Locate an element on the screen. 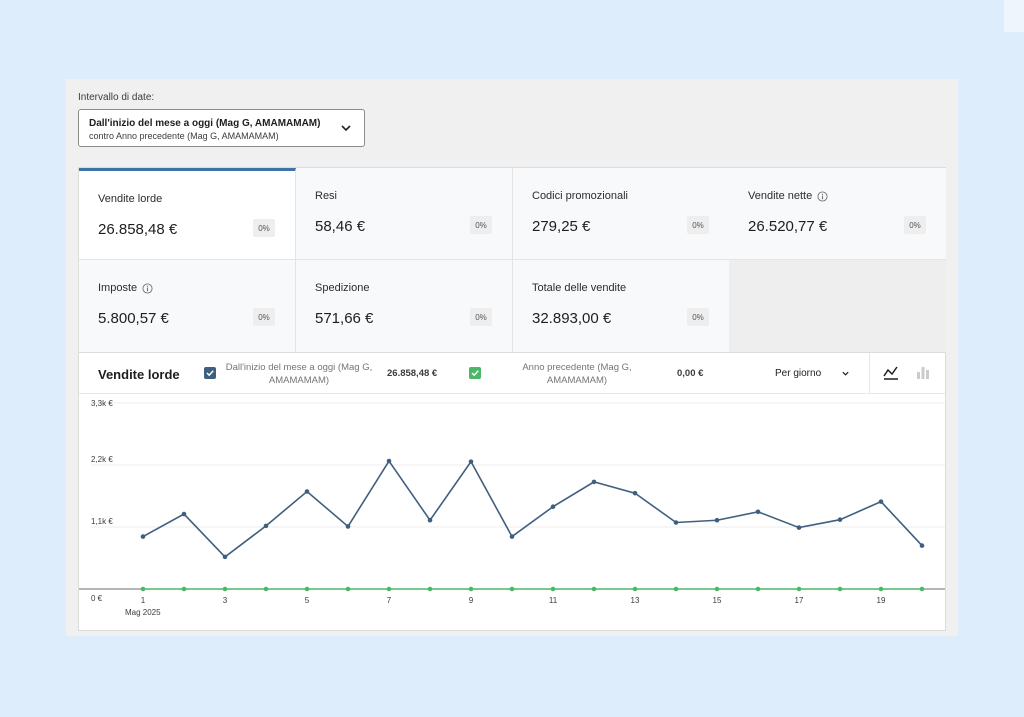  x-tick-label: 11 is located at coordinates (553, 600).